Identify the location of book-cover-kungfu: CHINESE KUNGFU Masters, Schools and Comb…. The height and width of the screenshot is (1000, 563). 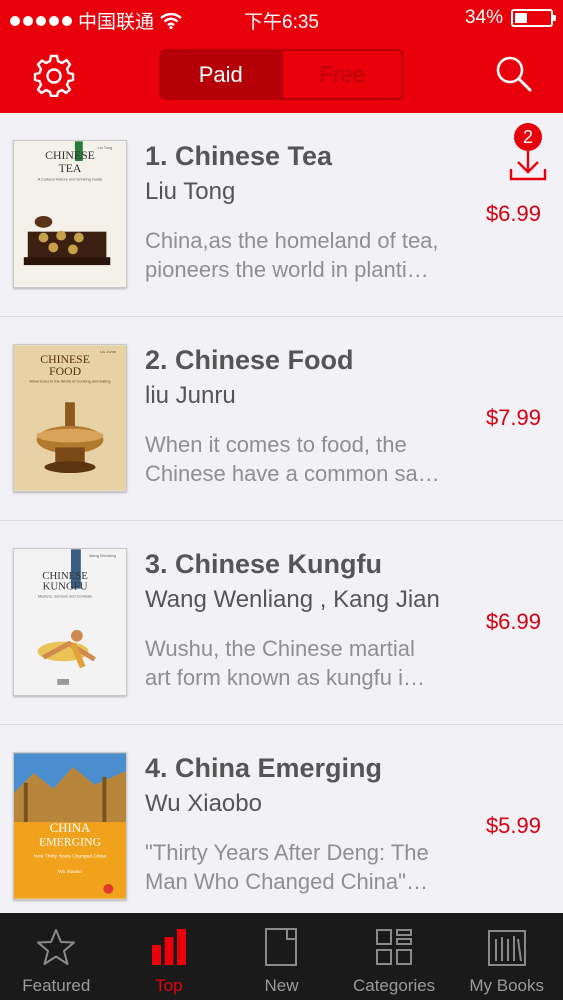
(70, 622).